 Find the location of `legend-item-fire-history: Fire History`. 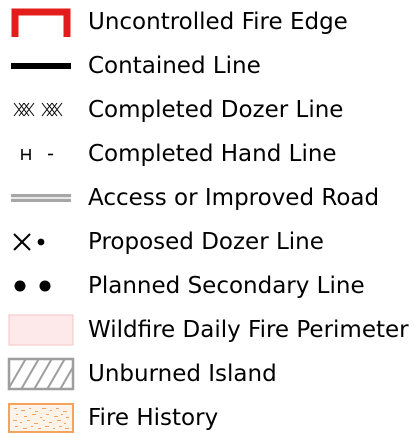

legend-item-fire-history: Fire History is located at coordinates (209, 418).